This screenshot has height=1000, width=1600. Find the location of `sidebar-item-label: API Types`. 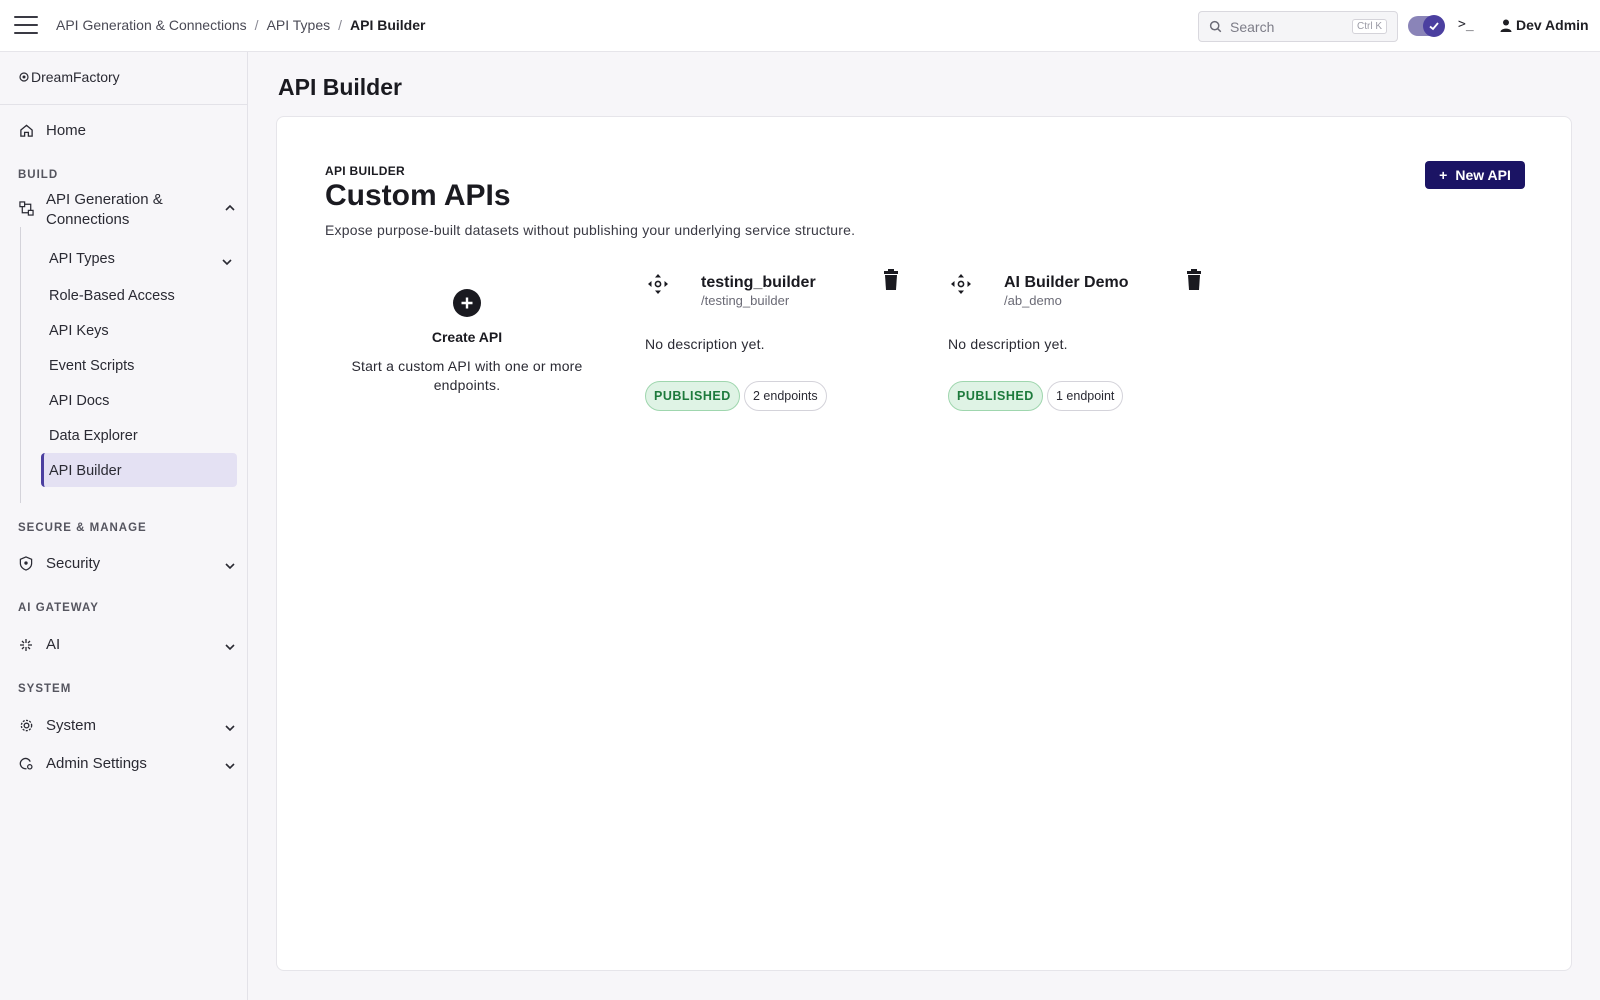

sidebar-item-label: API Types is located at coordinates (82, 259).